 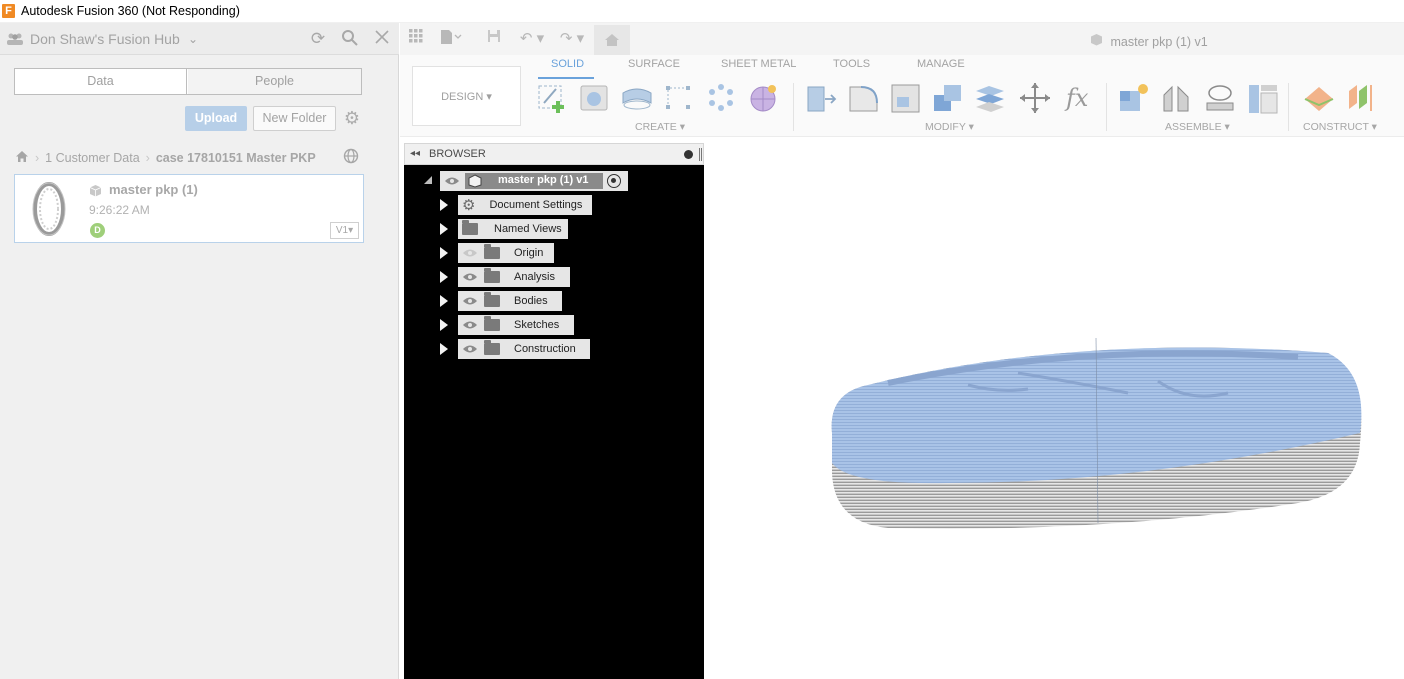 I want to click on group-modify: MODIFY ▾, so click(x=949, y=127).